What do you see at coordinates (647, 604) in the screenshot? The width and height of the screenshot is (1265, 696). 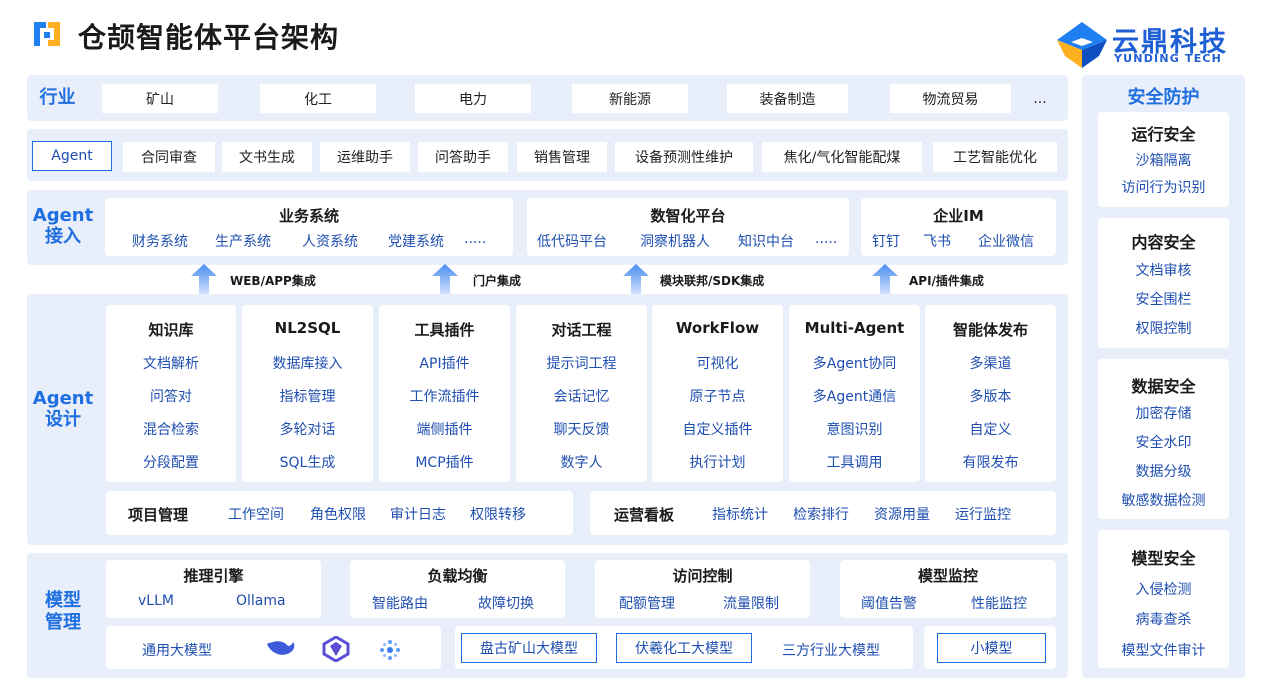 I see `model-group-item: 配额管理` at bounding box center [647, 604].